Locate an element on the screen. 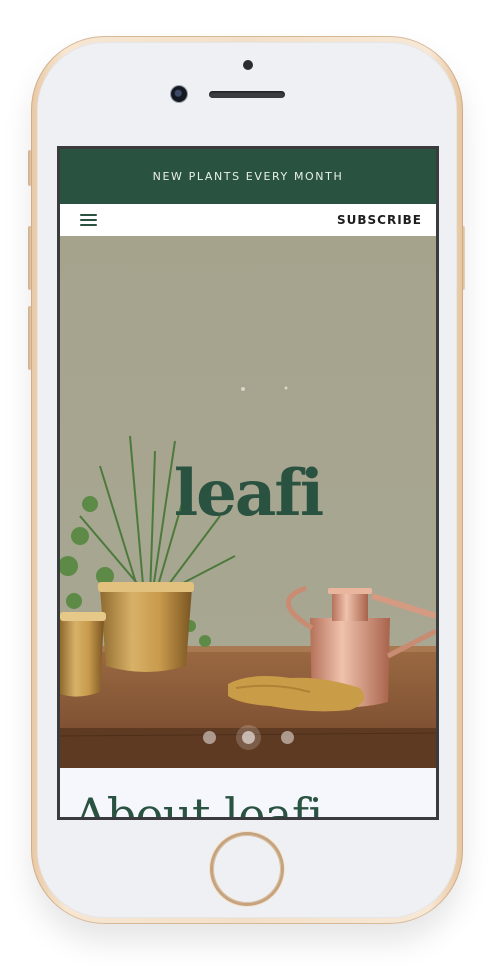 The image size is (495, 967). subscribe-button: SUBSCRIBE is located at coordinates (379, 220).